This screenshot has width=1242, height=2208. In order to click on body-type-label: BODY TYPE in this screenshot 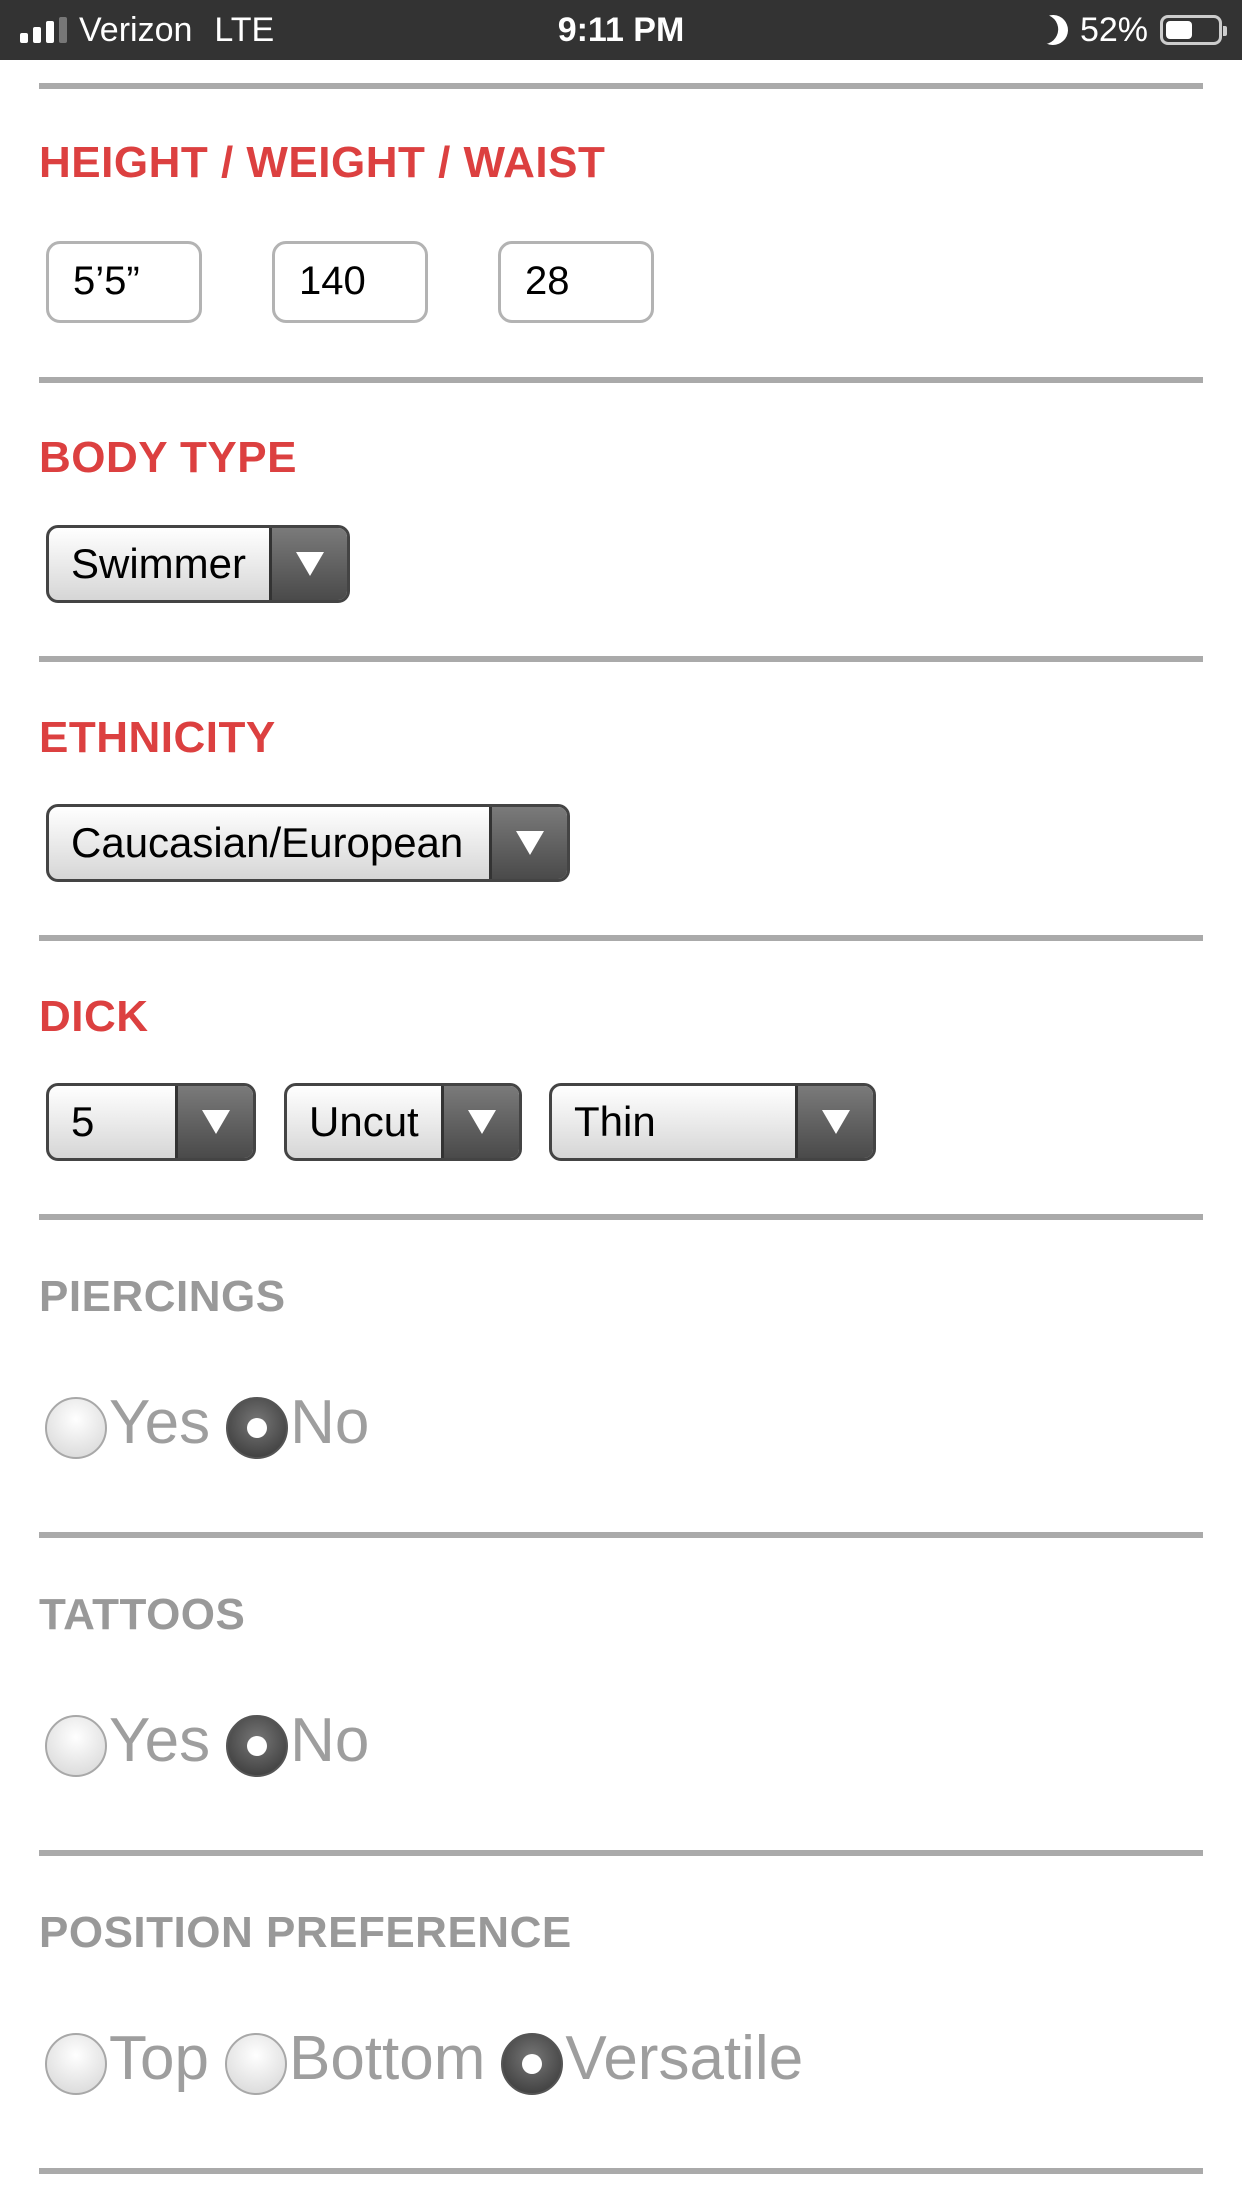, I will do `click(168, 457)`.